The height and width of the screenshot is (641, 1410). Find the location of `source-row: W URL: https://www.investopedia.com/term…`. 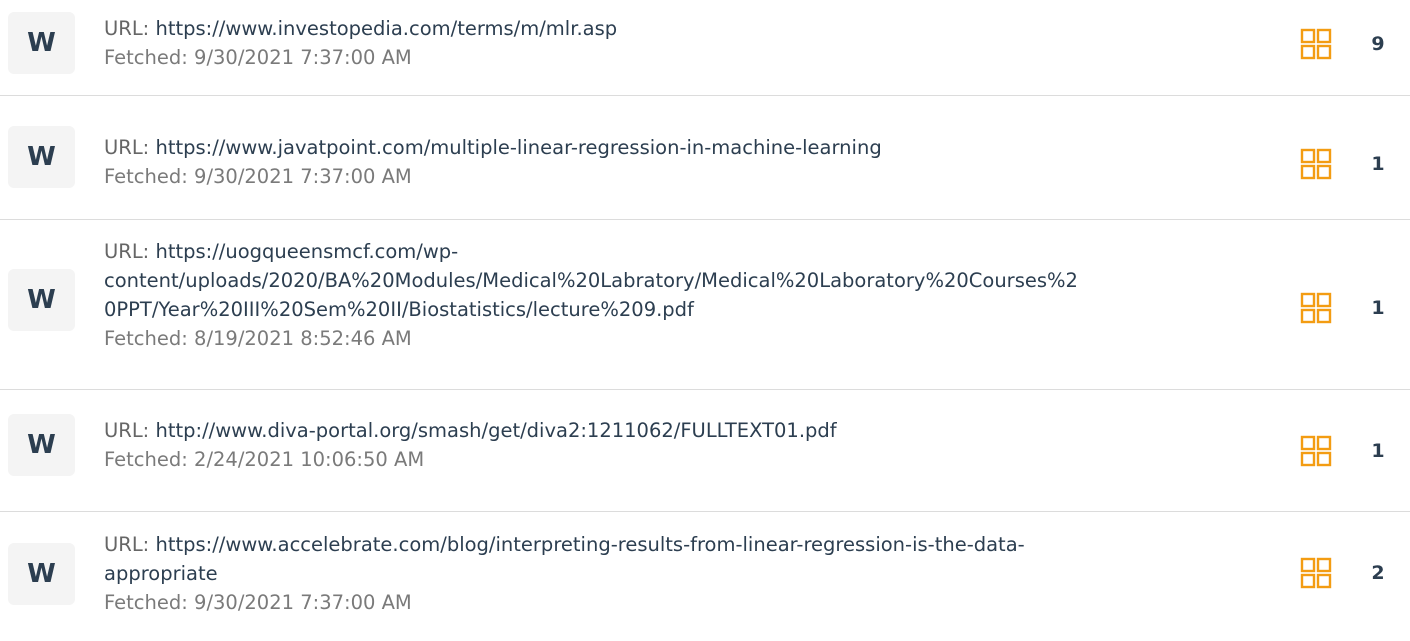

source-row: W URL: https://www.investopedia.com/term… is located at coordinates (705, 48).